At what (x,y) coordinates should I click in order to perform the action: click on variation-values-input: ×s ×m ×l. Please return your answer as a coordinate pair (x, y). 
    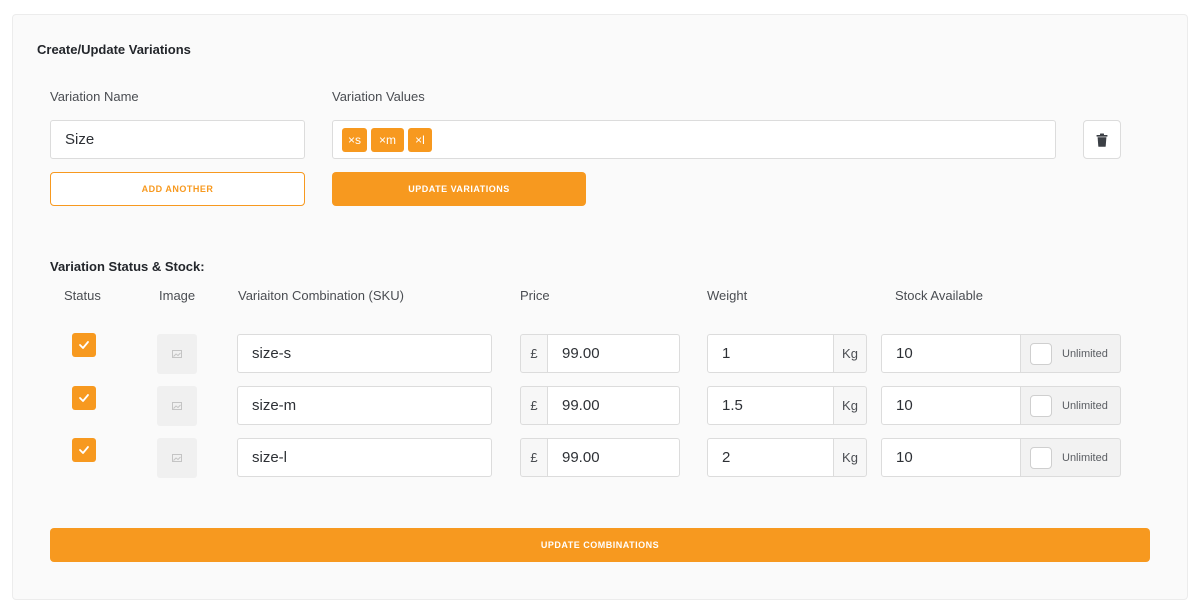
    Looking at the image, I should click on (694, 139).